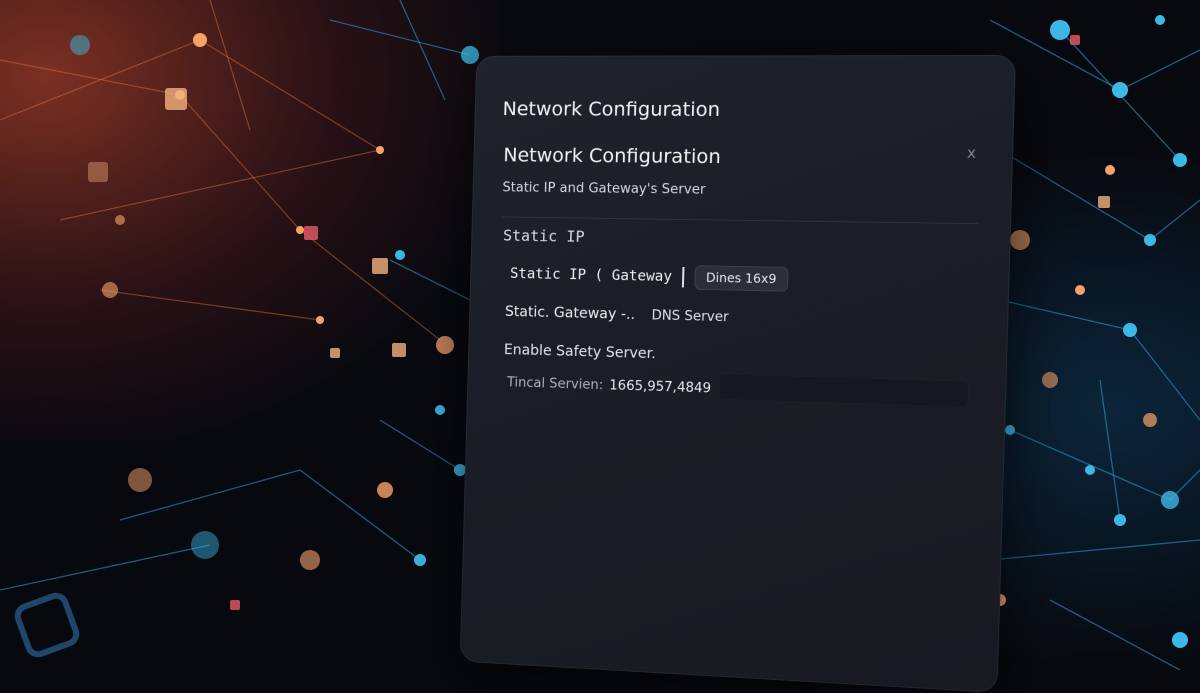 Image resolution: width=1200 pixels, height=693 pixels. What do you see at coordinates (611, 109) in the screenshot?
I see `window-title: Network Configuration` at bounding box center [611, 109].